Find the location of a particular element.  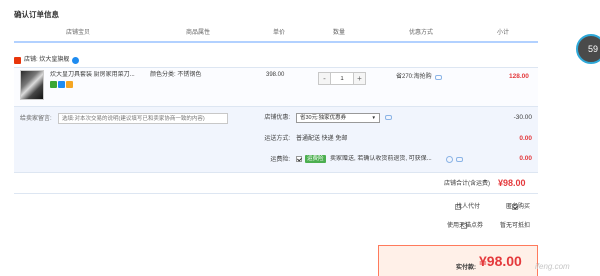

insurance-checkbox is located at coordinates (299, 159).